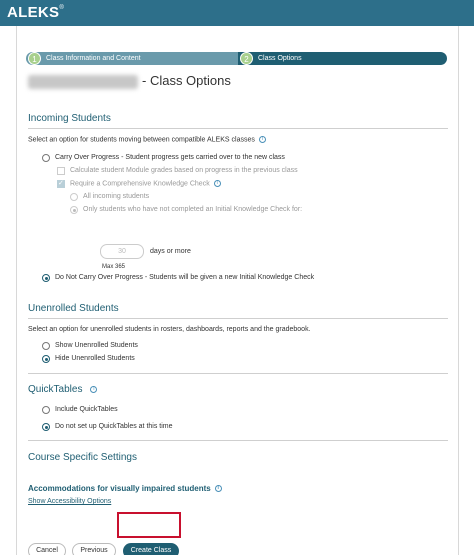 The width and height of the screenshot is (474, 555). I want to click on step-class-options: 2 Class Options, so click(342, 58).